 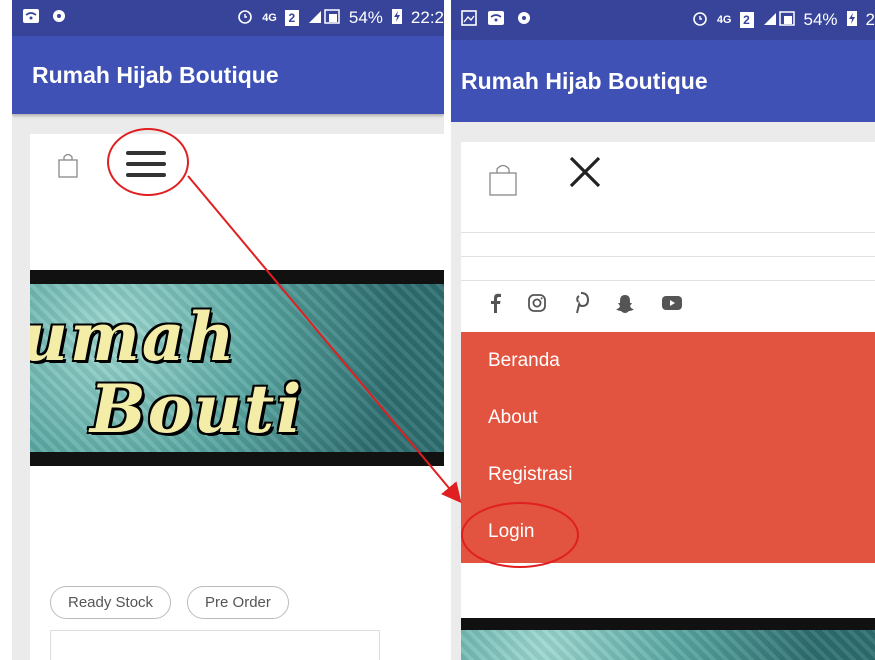 What do you see at coordinates (668, 474) in the screenshot?
I see `menu-item-registrasi: Registrasi` at bounding box center [668, 474].